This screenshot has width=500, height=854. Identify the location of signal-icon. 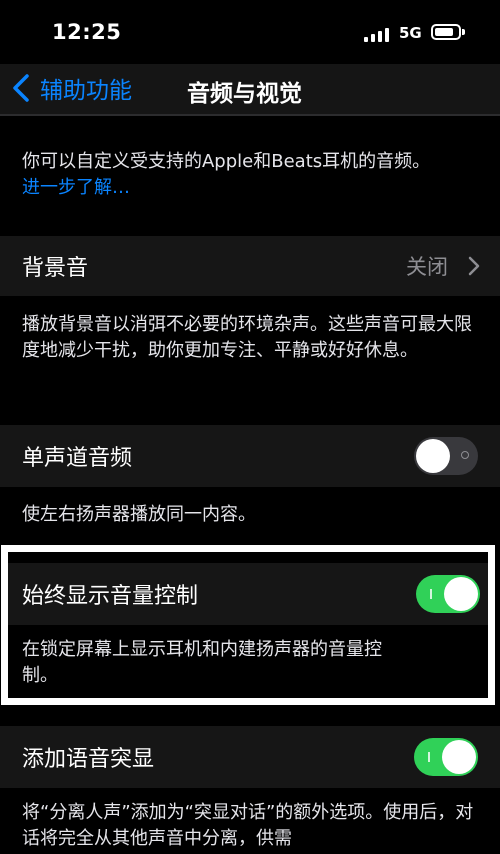
(379, 34).